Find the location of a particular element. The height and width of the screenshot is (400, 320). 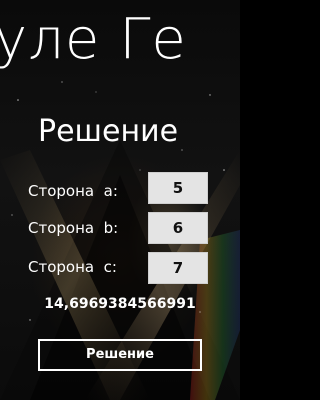

side-b-input: 6 is located at coordinates (178, 228).